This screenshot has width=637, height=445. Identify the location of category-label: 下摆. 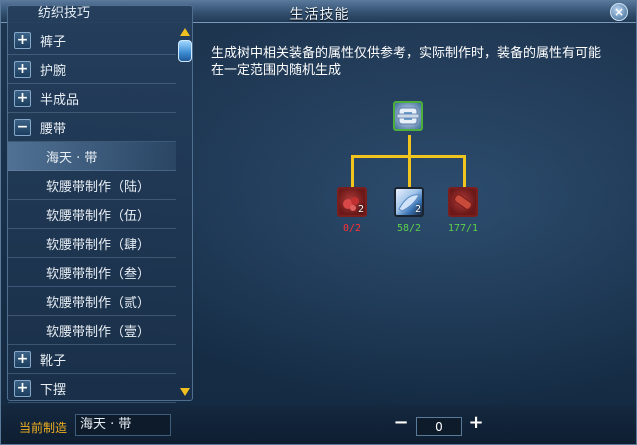
(53, 390).